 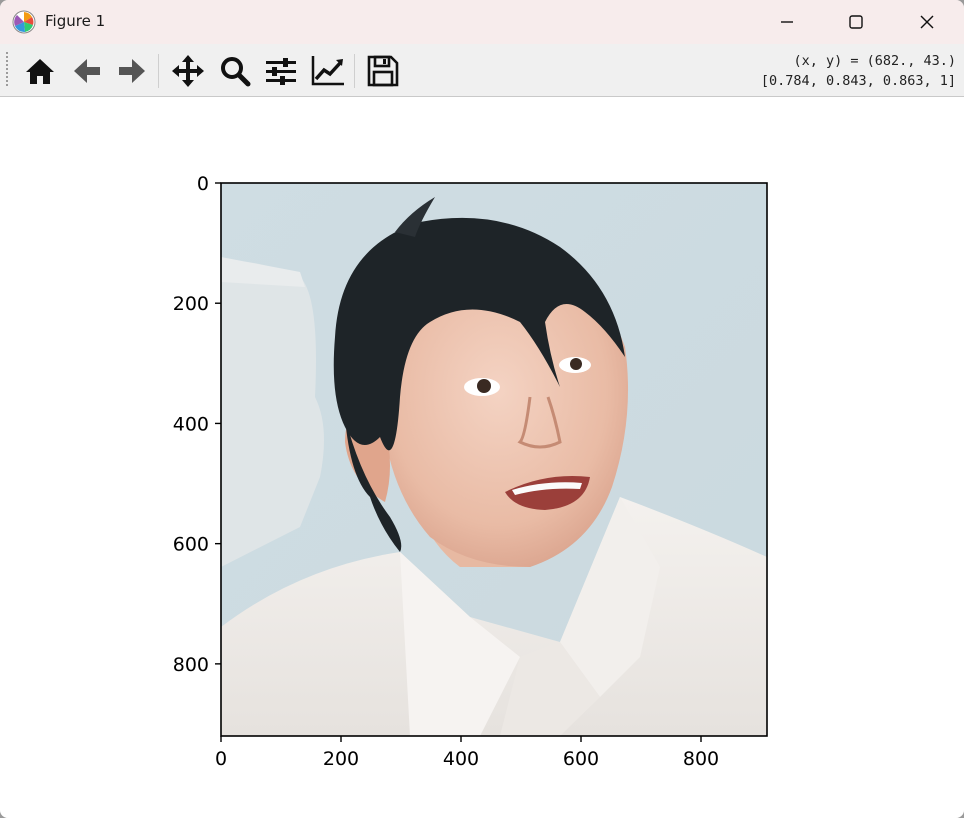 I want to click on save-button, so click(x=383, y=71).